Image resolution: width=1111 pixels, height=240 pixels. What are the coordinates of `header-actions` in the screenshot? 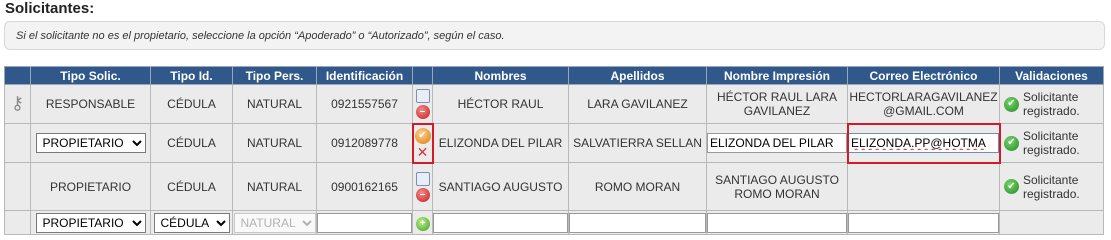 It's located at (422, 75).